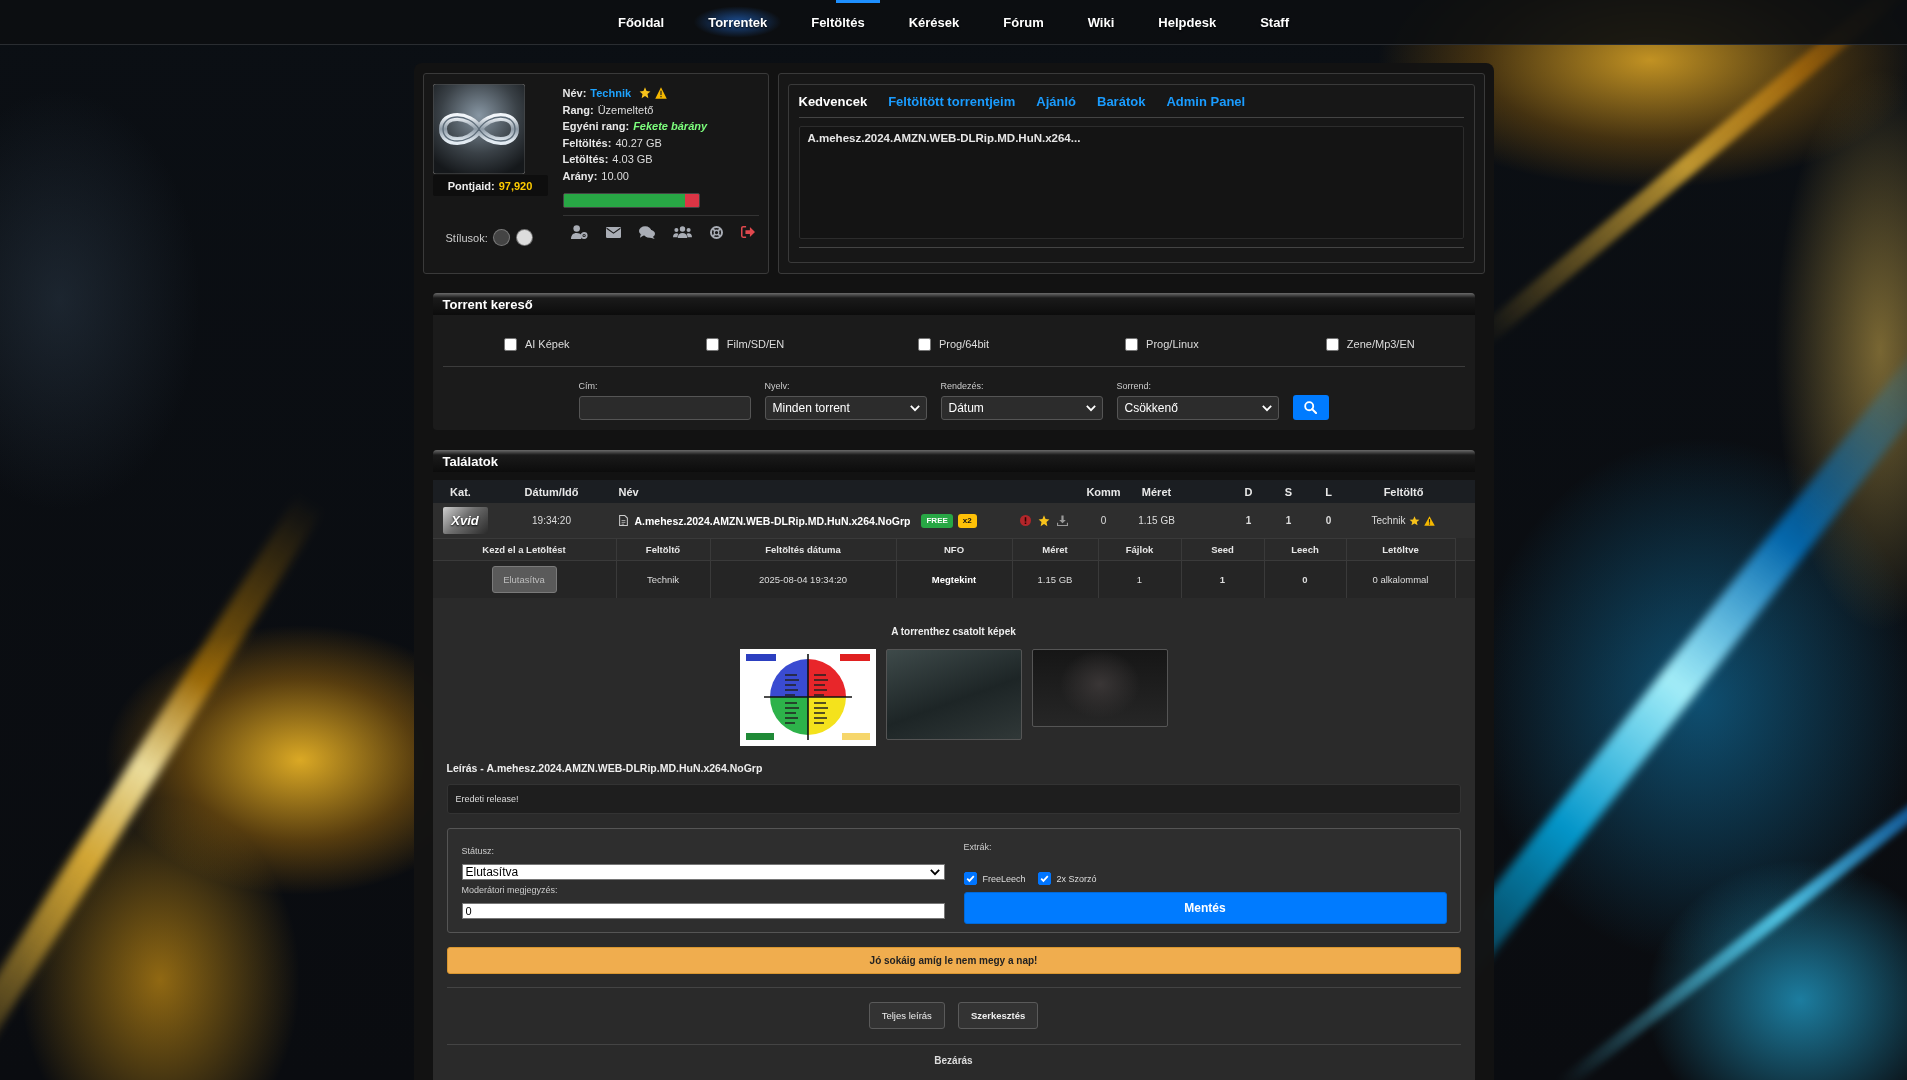 The height and width of the screenshot is (1080, 1907). I want to click on profile-label: Név:, so click(574, 93).